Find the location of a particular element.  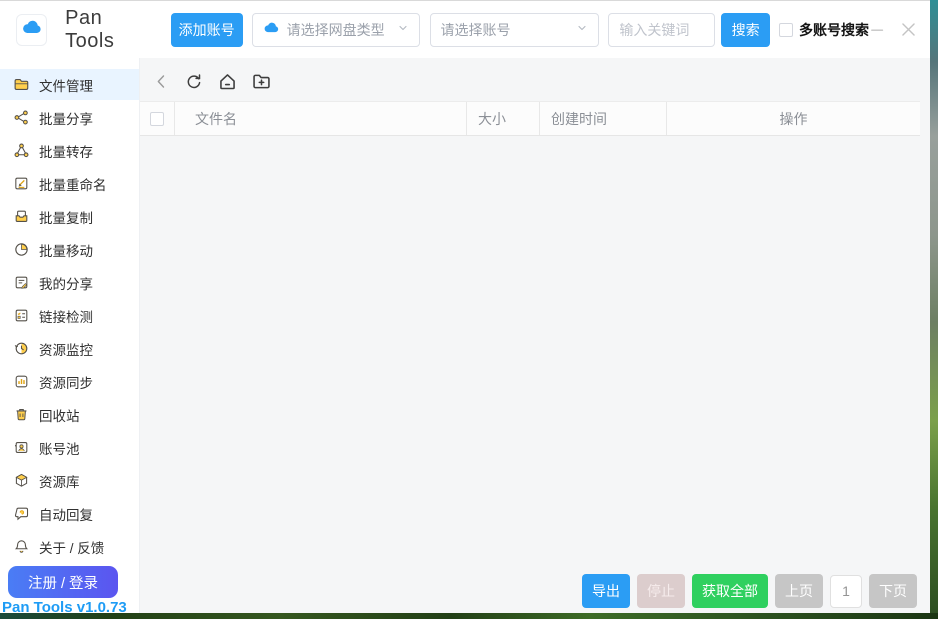

sidebar-item-resource-library: 资源库 is located at coordinates (69, 480).